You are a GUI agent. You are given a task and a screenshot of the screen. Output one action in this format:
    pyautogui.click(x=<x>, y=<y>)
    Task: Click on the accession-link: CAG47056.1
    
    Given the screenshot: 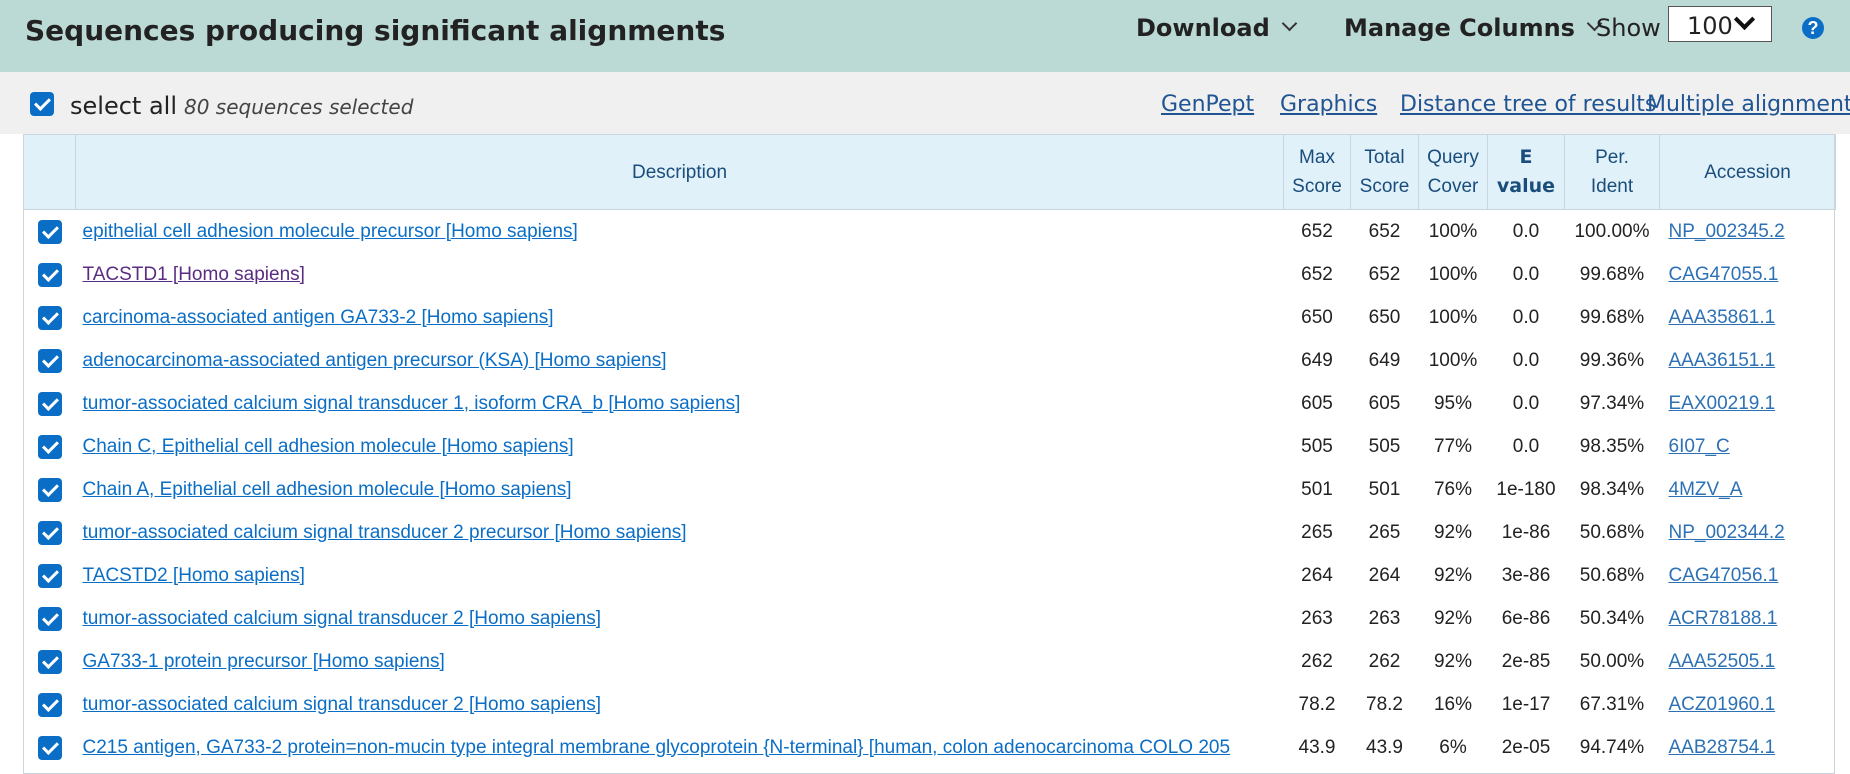 What is the action you would take?
    pyautogui.click(x=1724, y=575)
    